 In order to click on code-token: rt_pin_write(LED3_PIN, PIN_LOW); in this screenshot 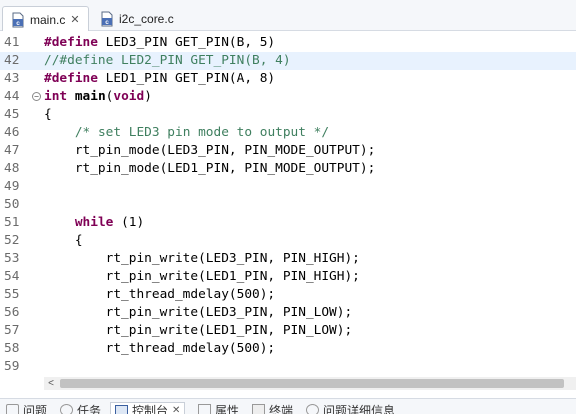, I will do `click(198, 312)`.